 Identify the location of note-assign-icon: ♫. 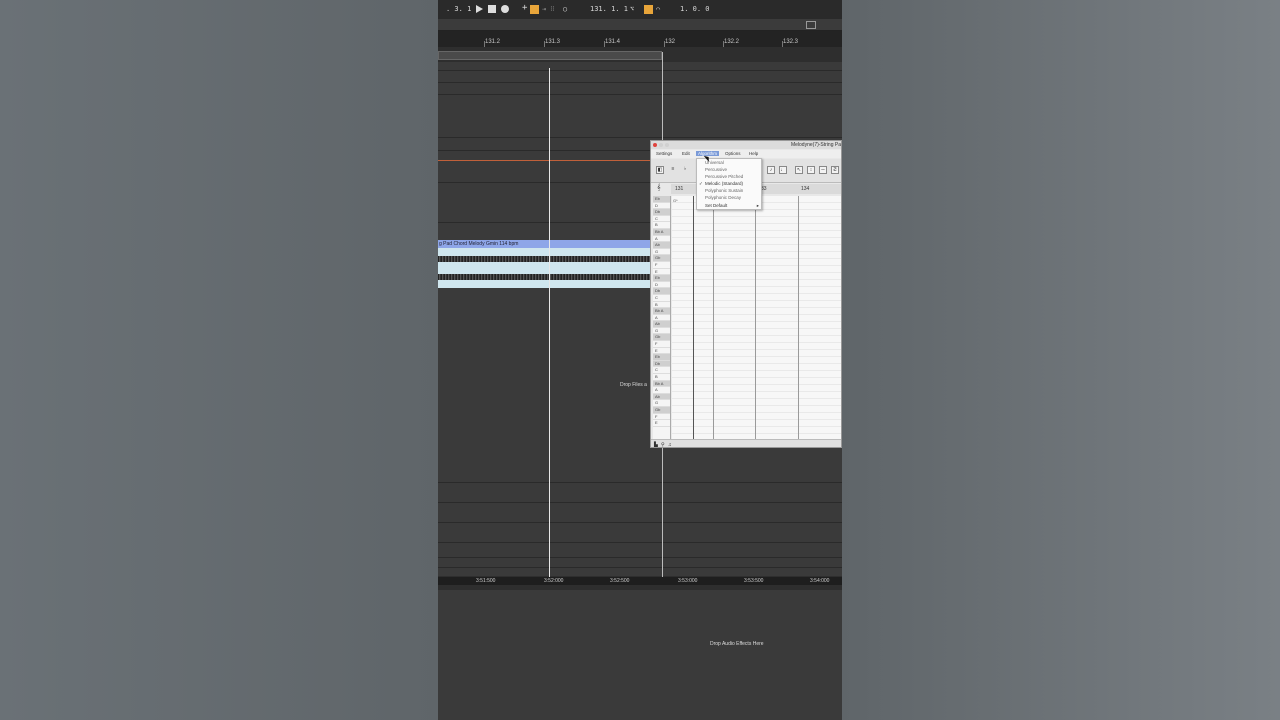
(670, 444).